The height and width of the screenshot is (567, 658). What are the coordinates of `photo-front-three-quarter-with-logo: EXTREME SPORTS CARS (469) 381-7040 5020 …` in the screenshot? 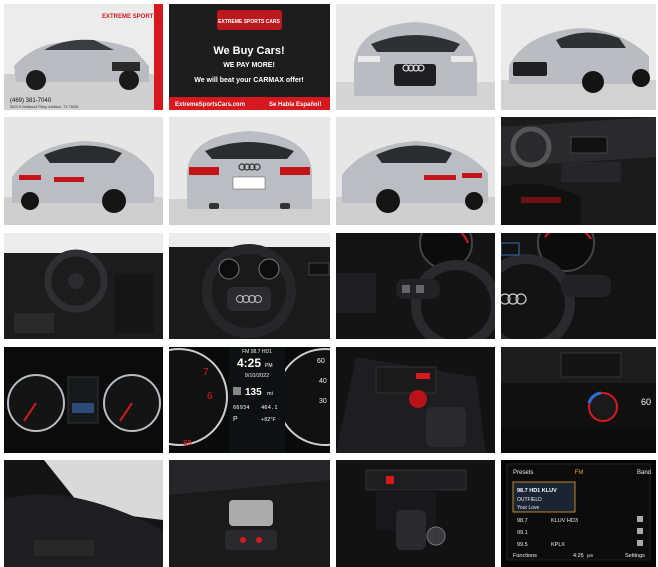 It's located at (83, 57).